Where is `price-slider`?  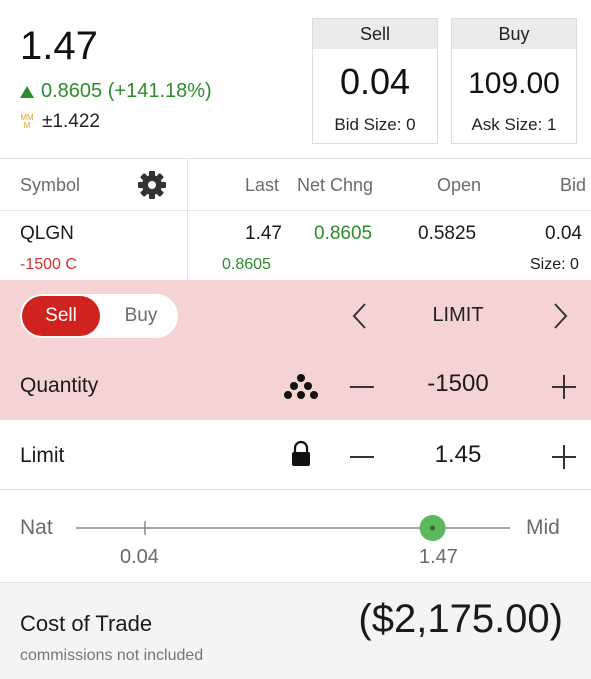
price-slider is located at coordinates (295, 536).